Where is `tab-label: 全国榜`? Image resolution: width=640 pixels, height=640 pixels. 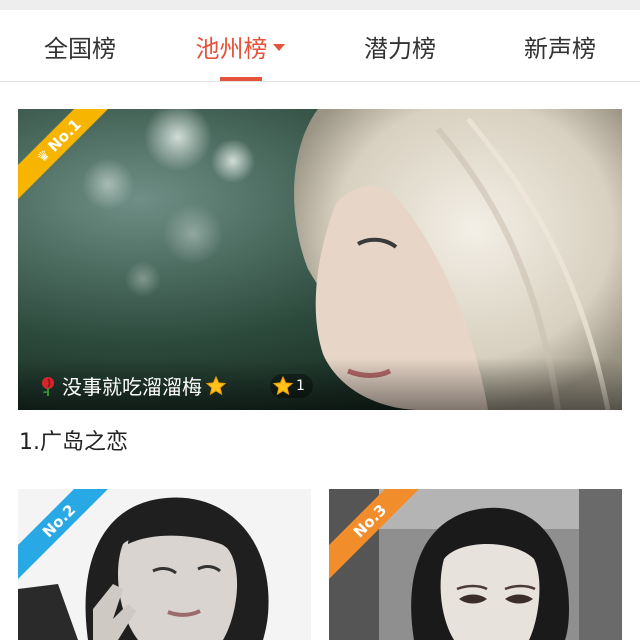 tab-label: 全国榜 is located at coordinates (80, 48).